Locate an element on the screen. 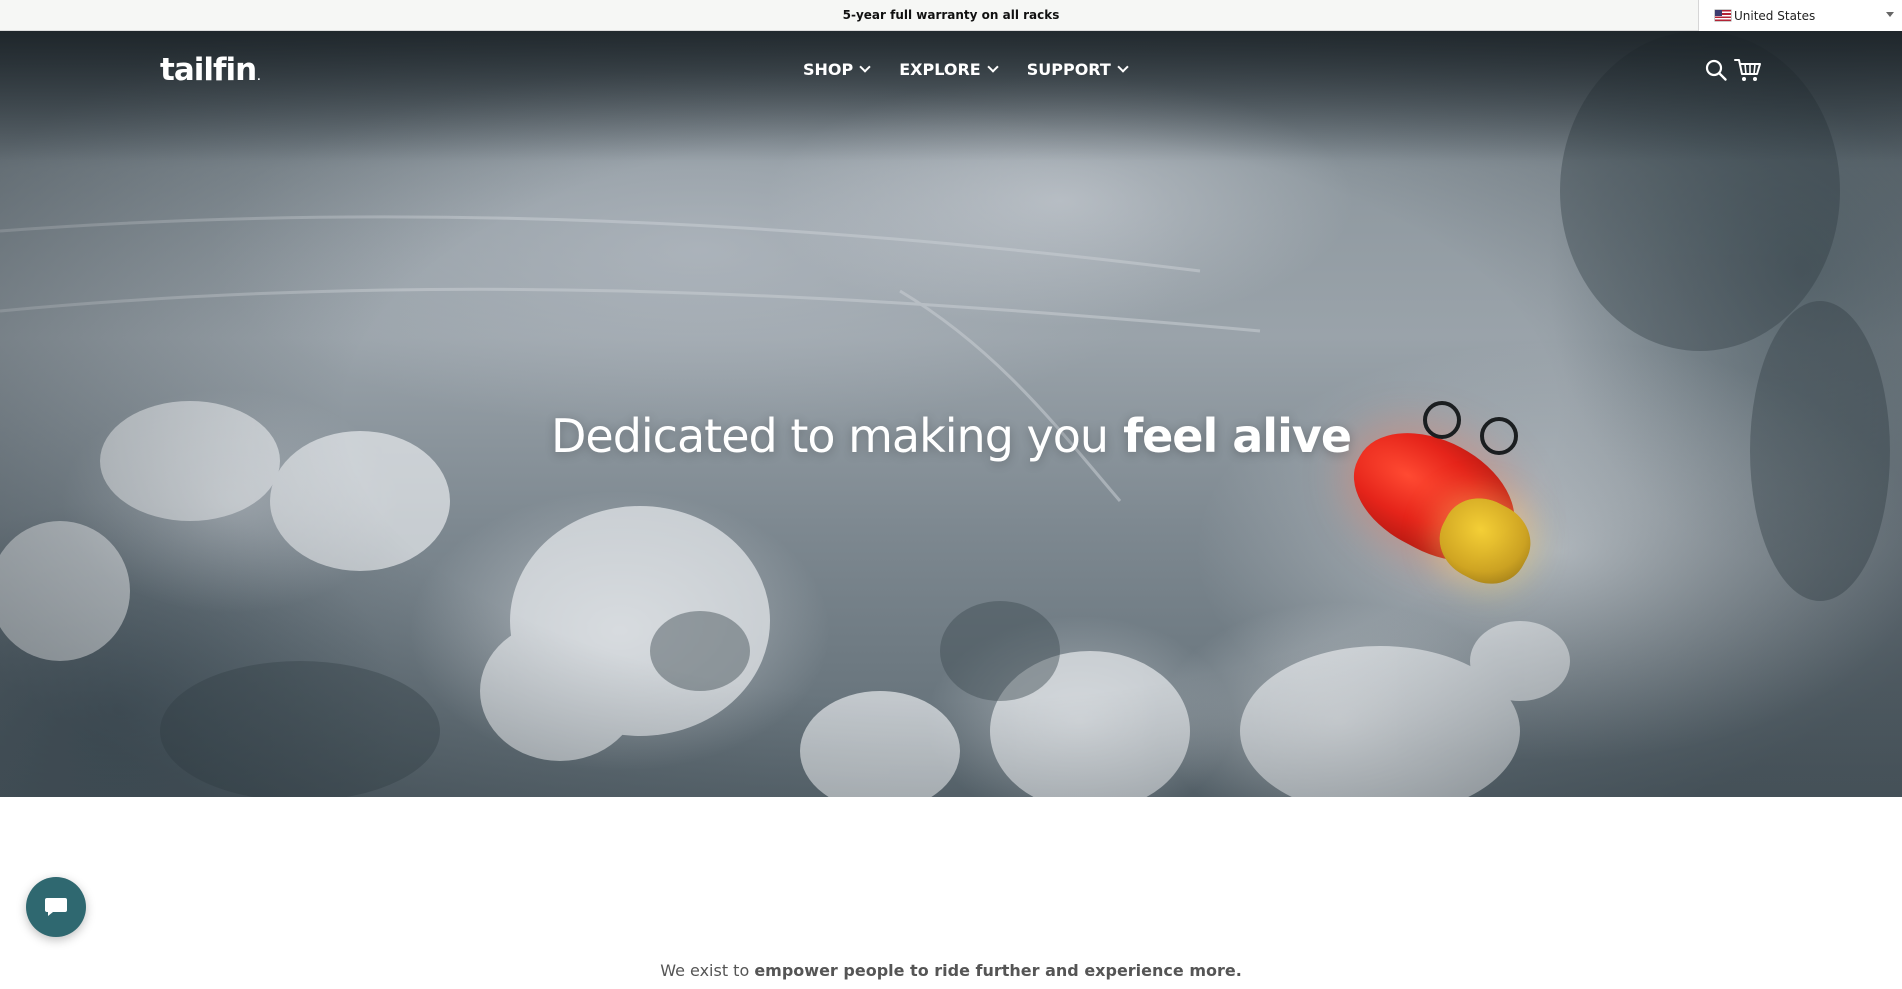  header-shade is located at coordinates (951, 96).